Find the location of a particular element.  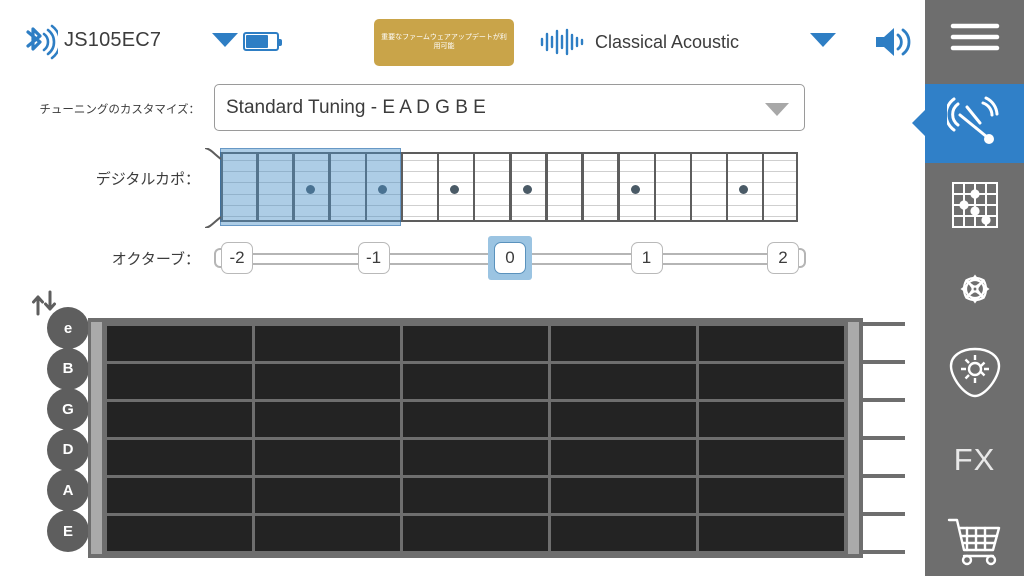

shopping-cart-icon is located at coordinates (975, 543).